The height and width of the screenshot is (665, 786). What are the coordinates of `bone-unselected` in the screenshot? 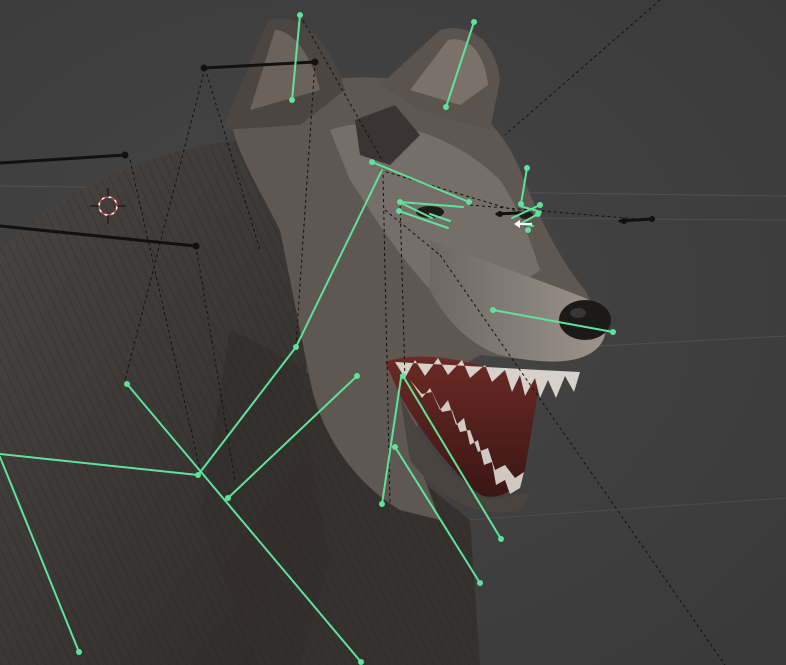 It's located at (63, 159).